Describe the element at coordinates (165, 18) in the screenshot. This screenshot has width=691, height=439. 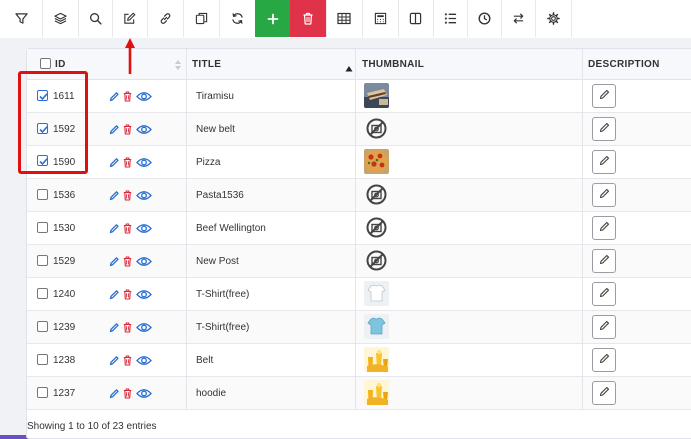
I see `link-button` at that location.